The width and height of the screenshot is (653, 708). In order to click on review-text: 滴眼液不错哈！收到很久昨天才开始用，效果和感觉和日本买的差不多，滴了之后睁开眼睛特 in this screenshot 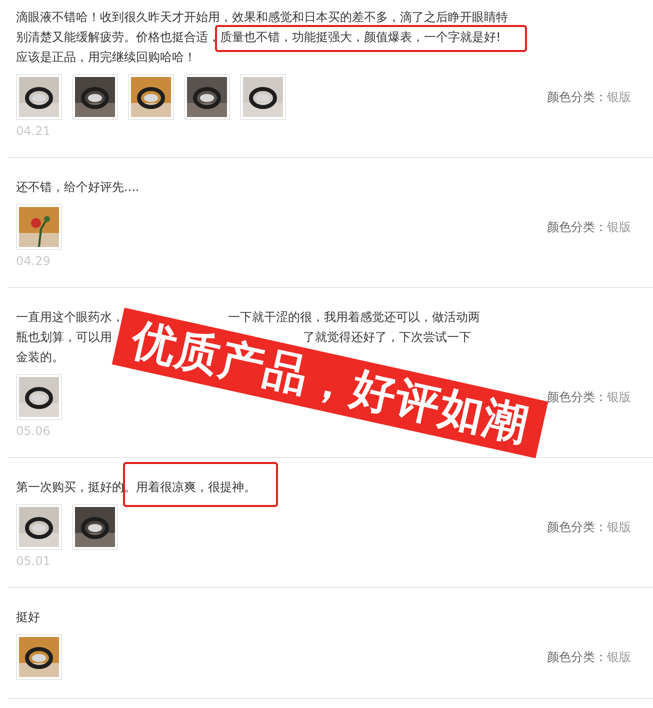, I will do `click(262, 17)`.